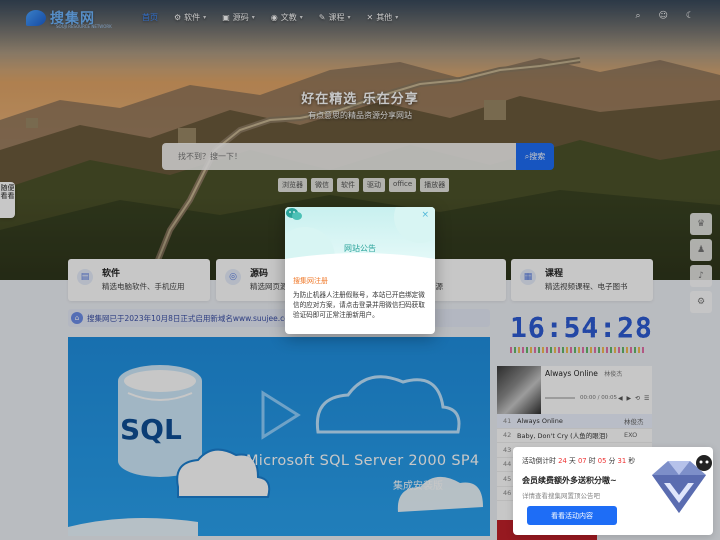  What do you see at coordinates (294, 214) in the screenshot?
I see `wechat-icon` at bounding box center [294, 214].